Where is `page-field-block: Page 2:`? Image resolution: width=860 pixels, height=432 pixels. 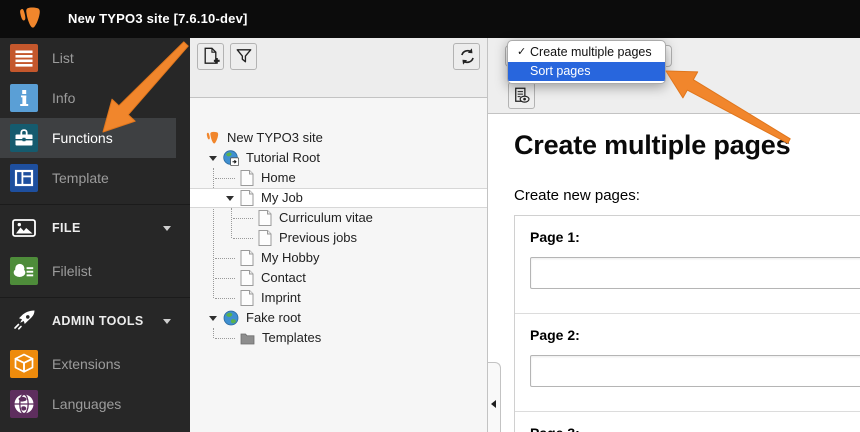 page-field-block: Page 2: is located at coordinates (687, 361).